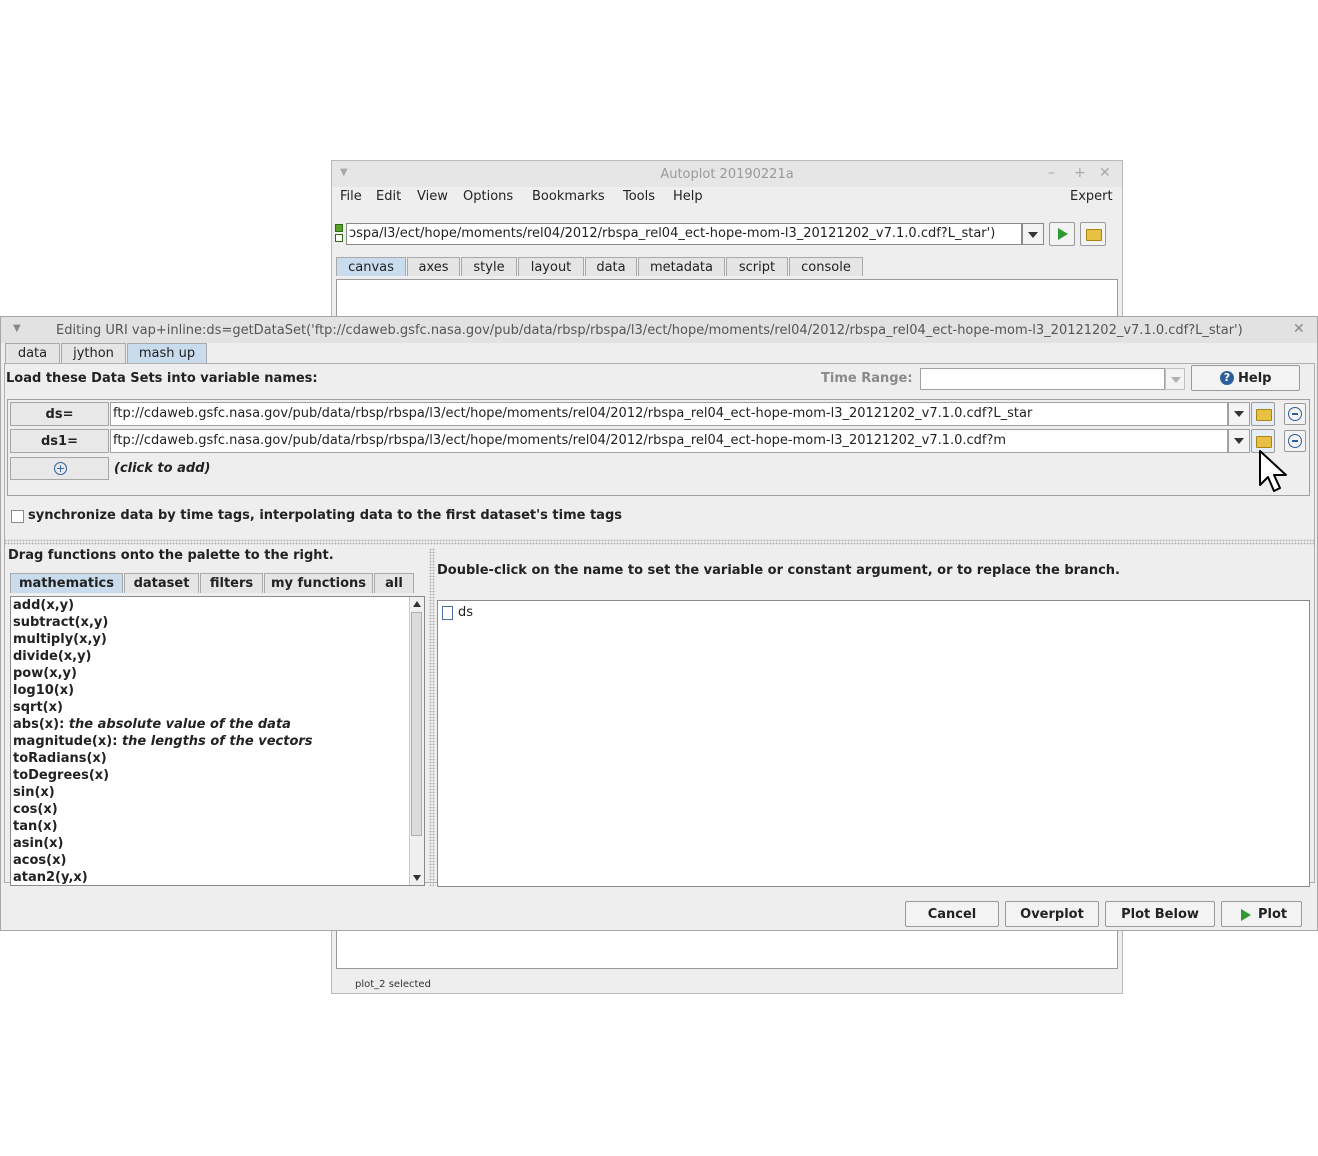 Image resolution: width=1318 pixels, height=1156 pixels. Describe the element at coordinates (59, 414) in the screenshot. I see `variable-name-button: ds=` at that location.